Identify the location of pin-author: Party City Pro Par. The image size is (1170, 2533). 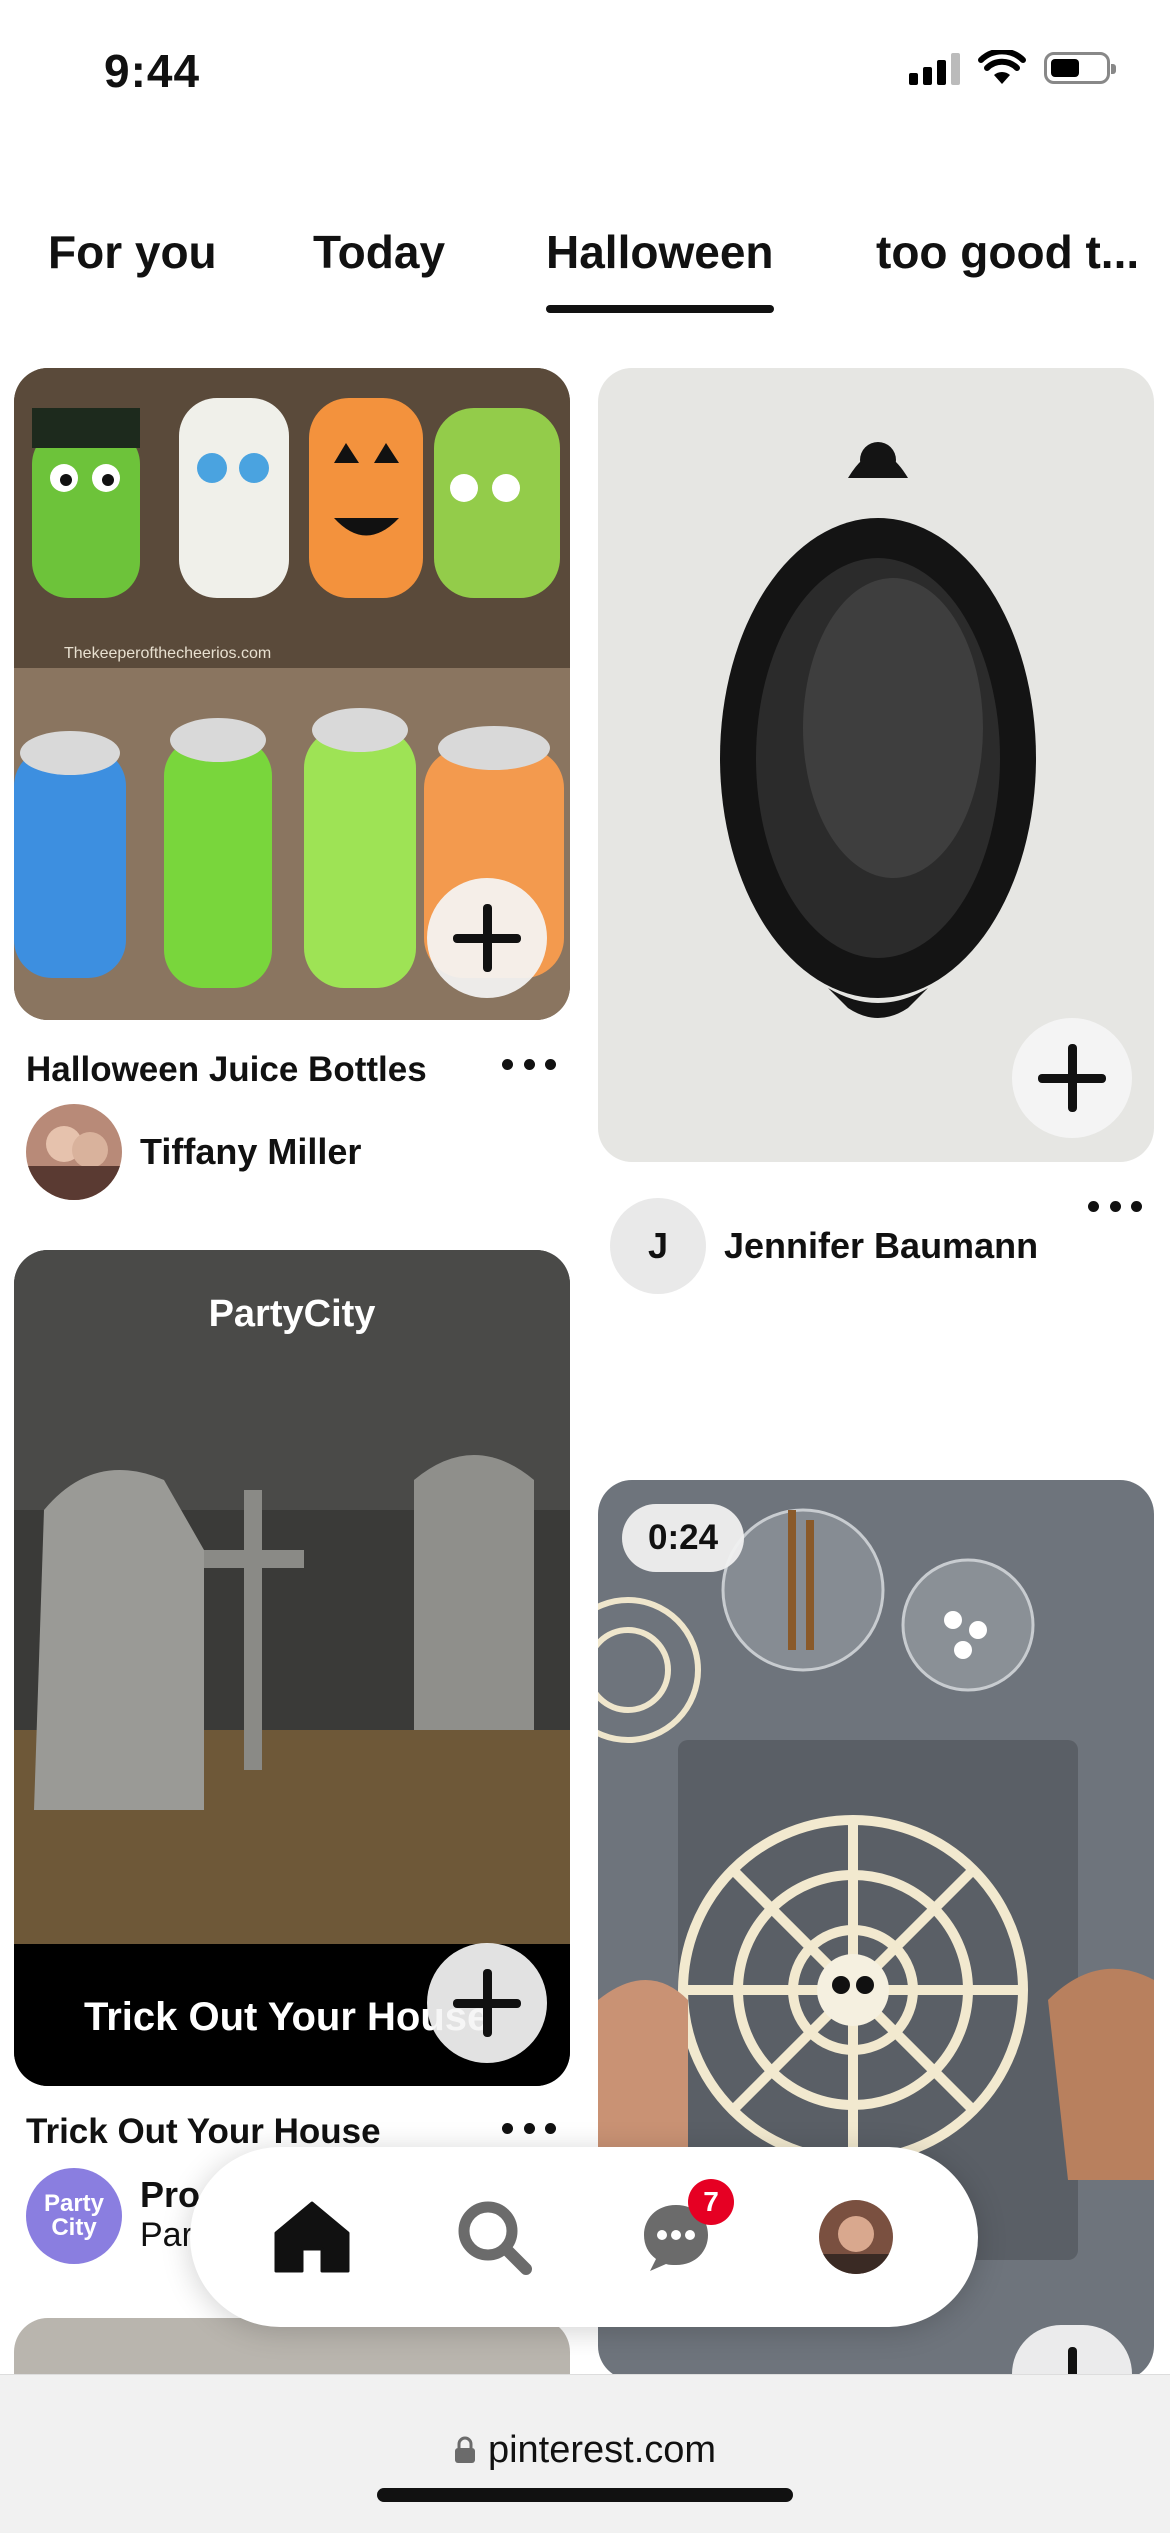
(113, 2216).